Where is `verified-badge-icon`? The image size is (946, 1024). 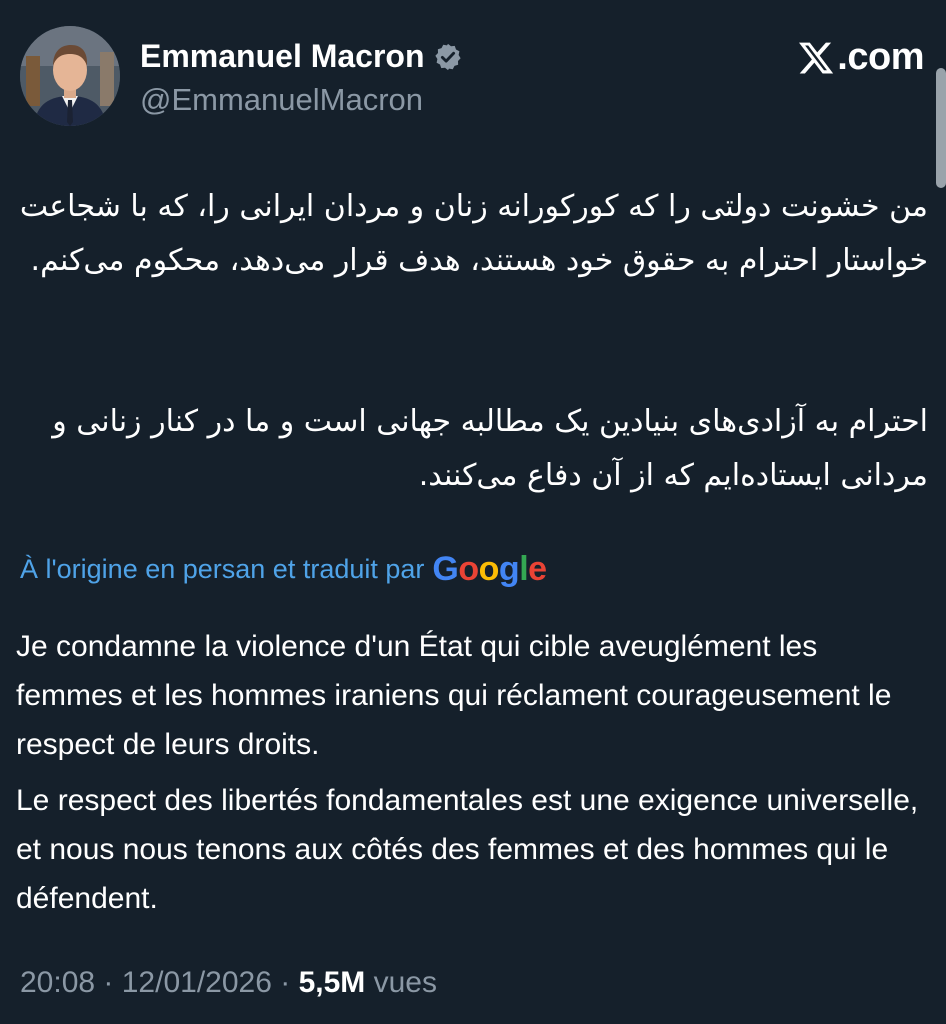
verified-badge-icon is located at coordinates (448, 57).